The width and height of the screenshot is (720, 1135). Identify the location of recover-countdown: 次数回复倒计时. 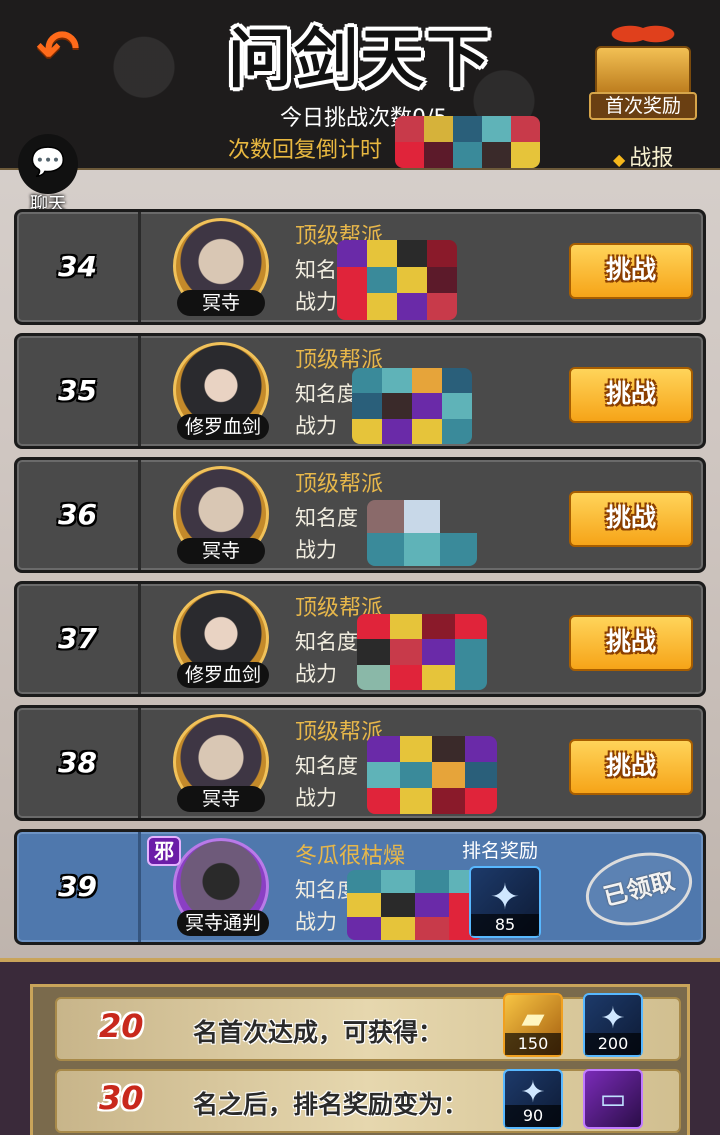
(305, 150).